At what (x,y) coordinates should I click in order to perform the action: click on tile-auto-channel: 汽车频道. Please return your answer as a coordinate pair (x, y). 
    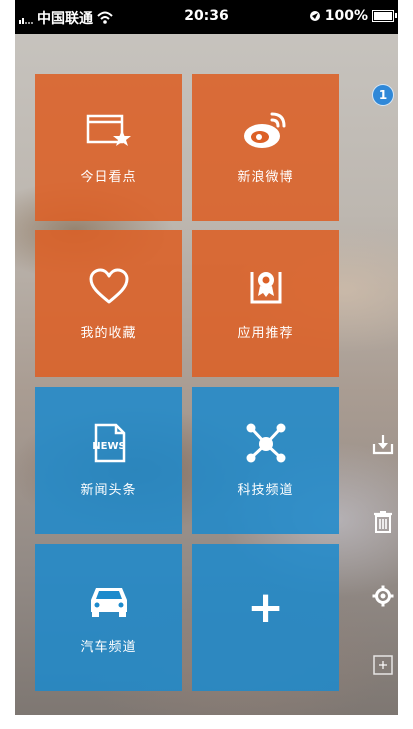
    Looking at the image, I should click on (108, 617).